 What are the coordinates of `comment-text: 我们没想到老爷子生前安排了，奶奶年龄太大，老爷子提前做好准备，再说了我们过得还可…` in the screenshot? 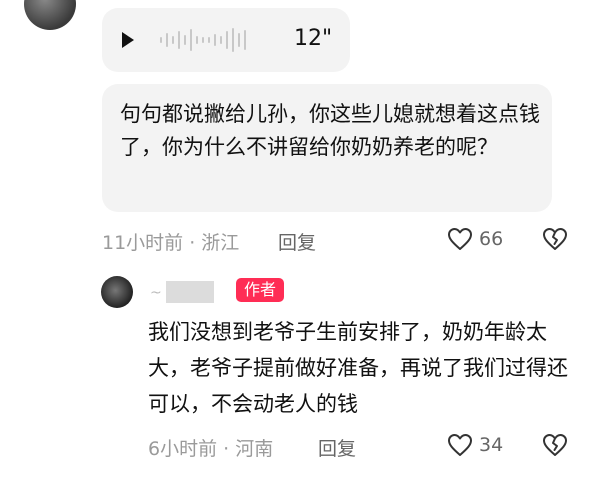 It's located at (358, 368).